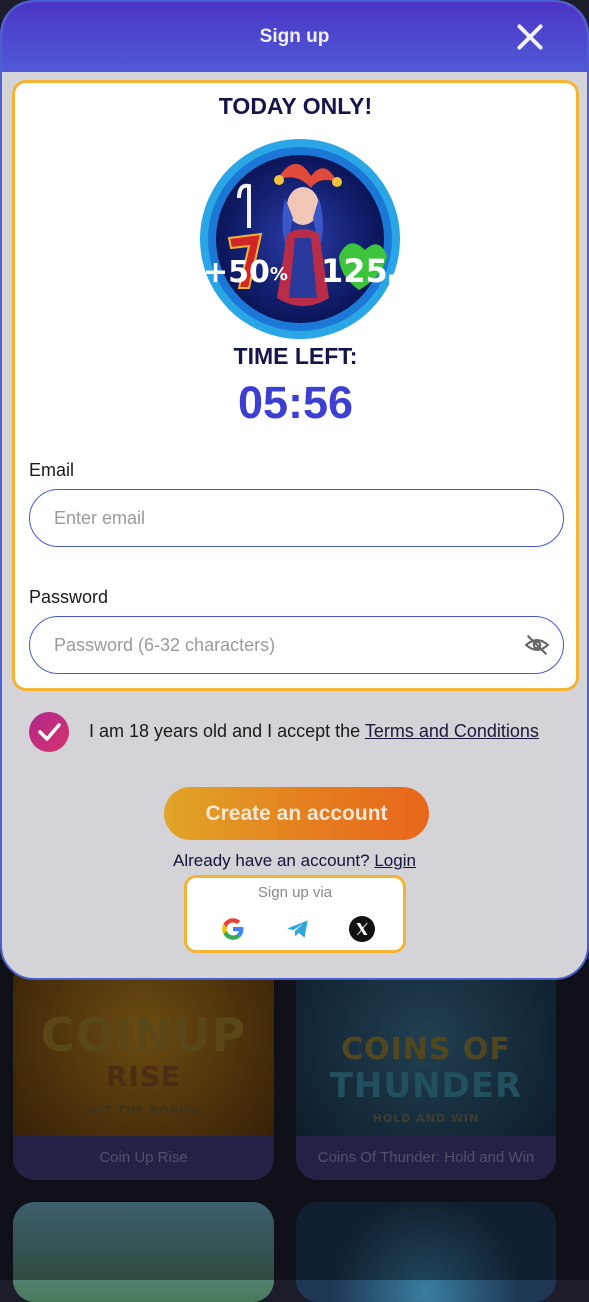 The image size is (589, 1302). What do you see at coordinates (233, 929) in the screenshot?
I see `google-icon` at bounding box center [233, 929].